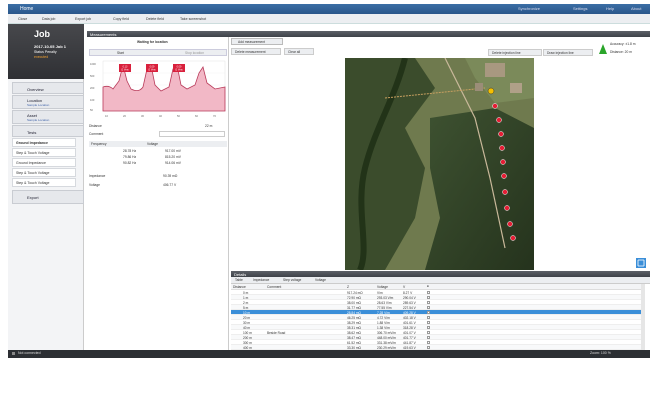 This screenshot has width=650, height=396. What do you see at coordinates (92, 100) in the screenshot?
I see `svg-text: 100` at bounding box center [92, 100].